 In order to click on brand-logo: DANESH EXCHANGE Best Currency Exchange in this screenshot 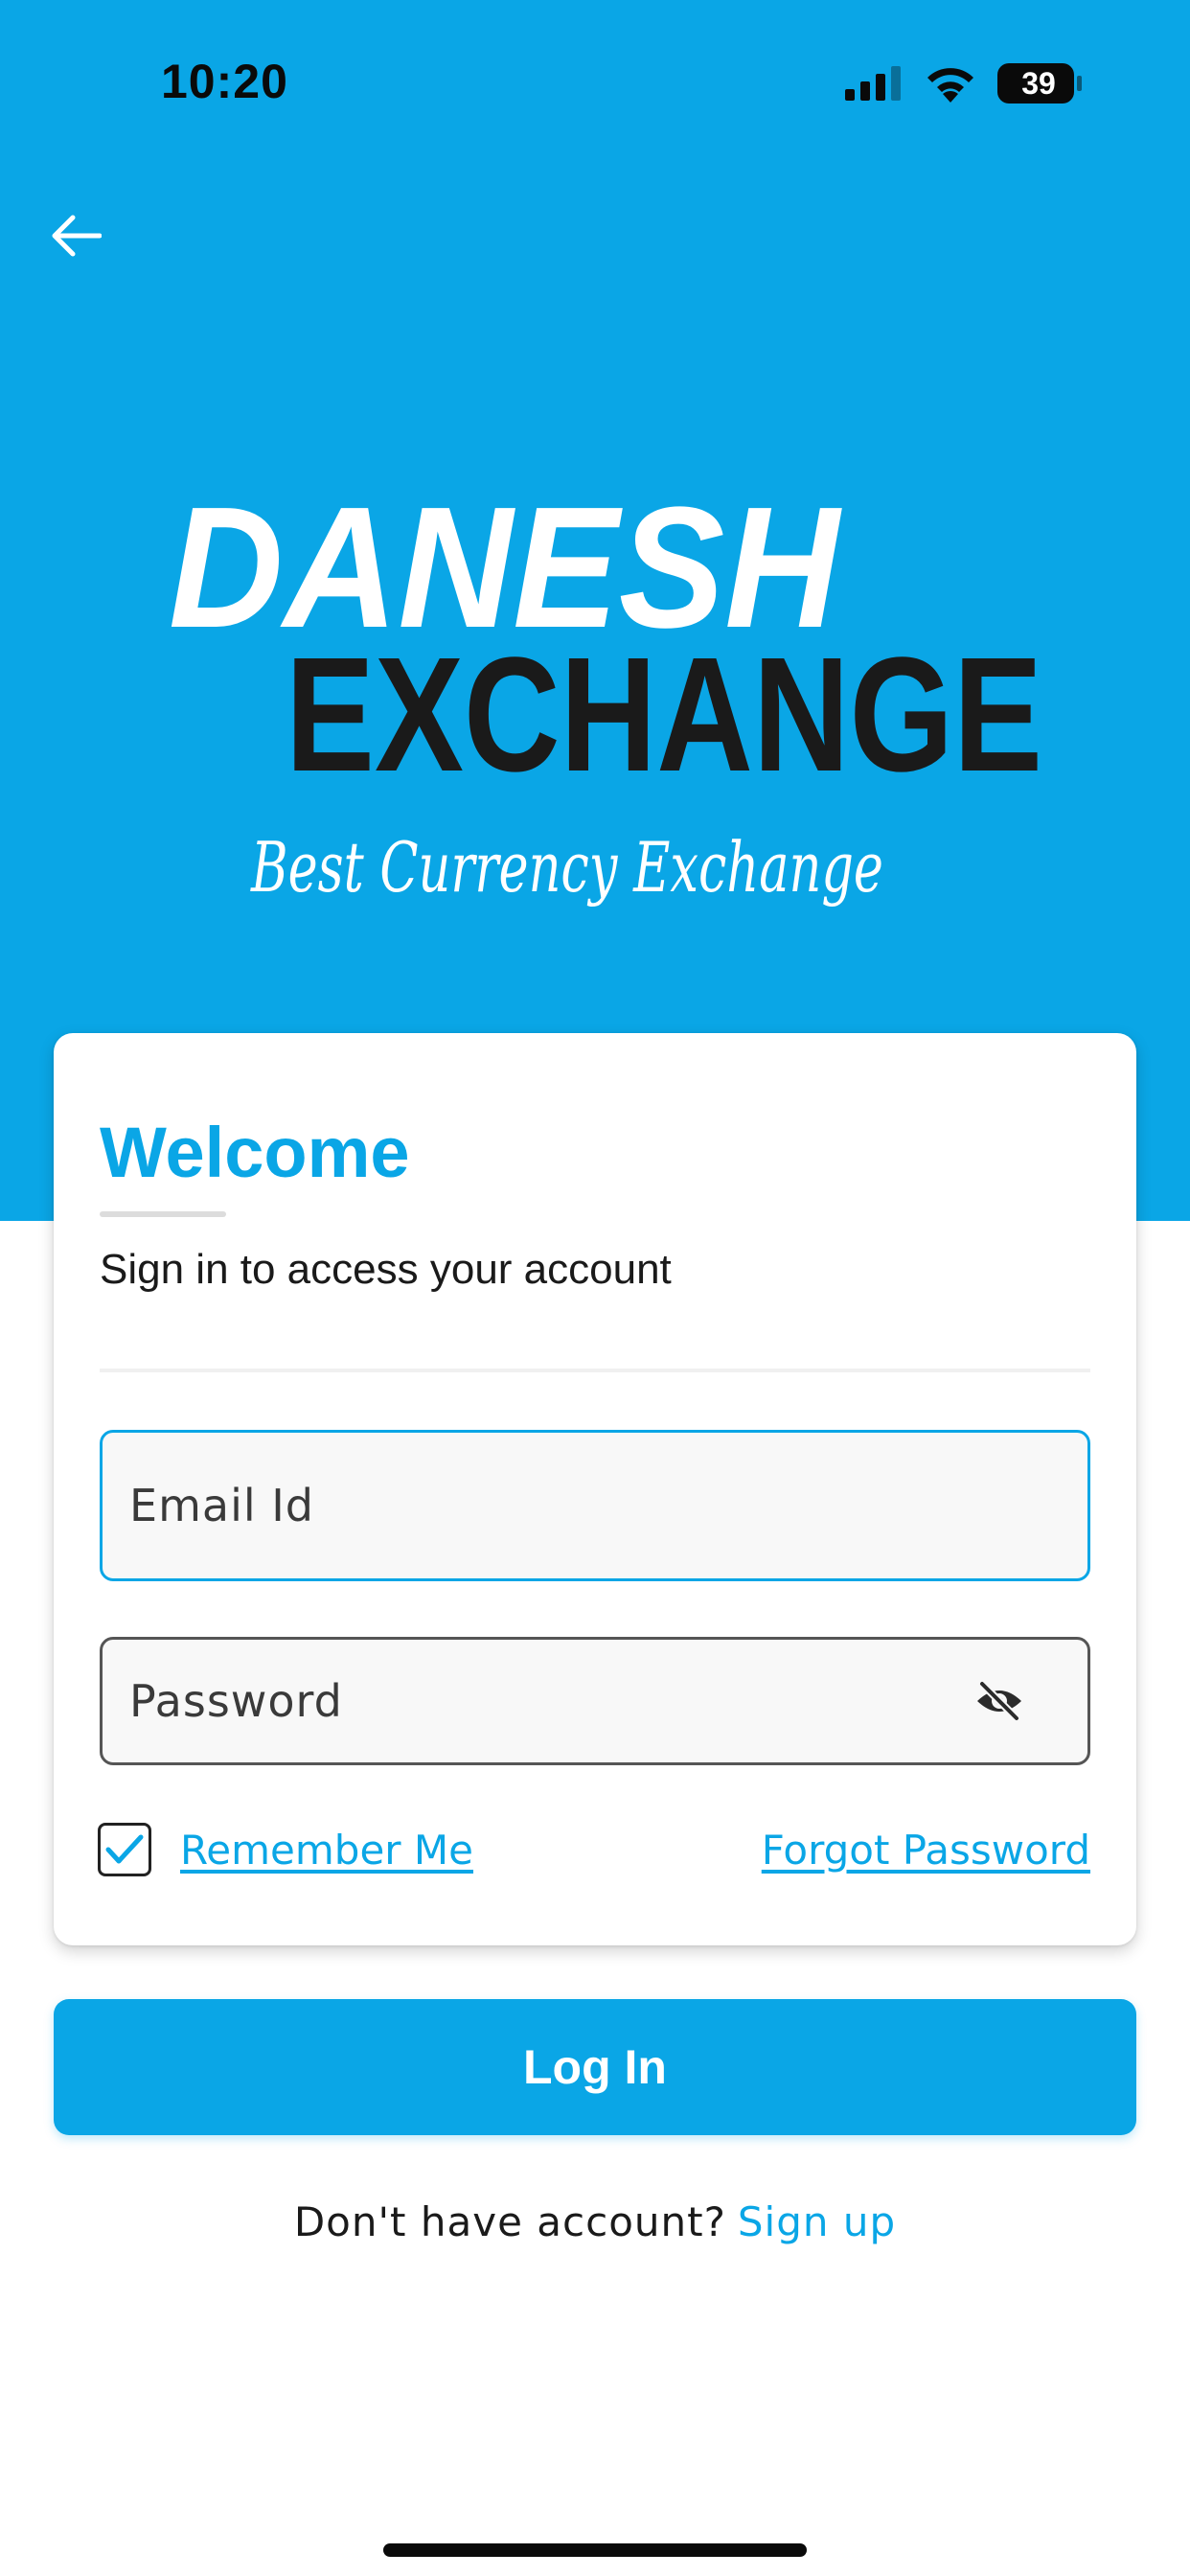, I will do `click(604, 719)`.